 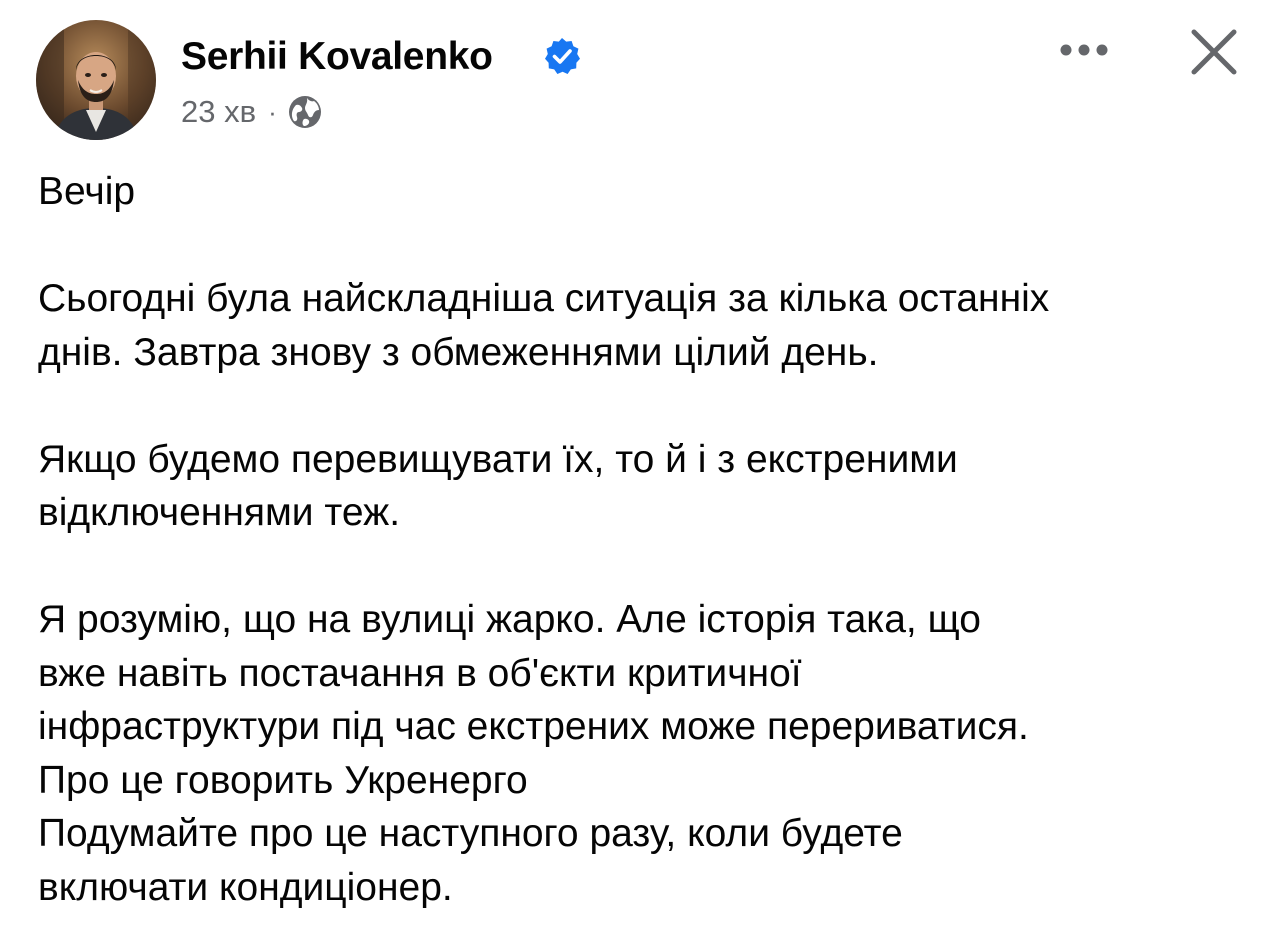 What do you see at coordinates (1214, 52) in the screenshot?
I see `close-icon` at bounding box center [1214, 52].